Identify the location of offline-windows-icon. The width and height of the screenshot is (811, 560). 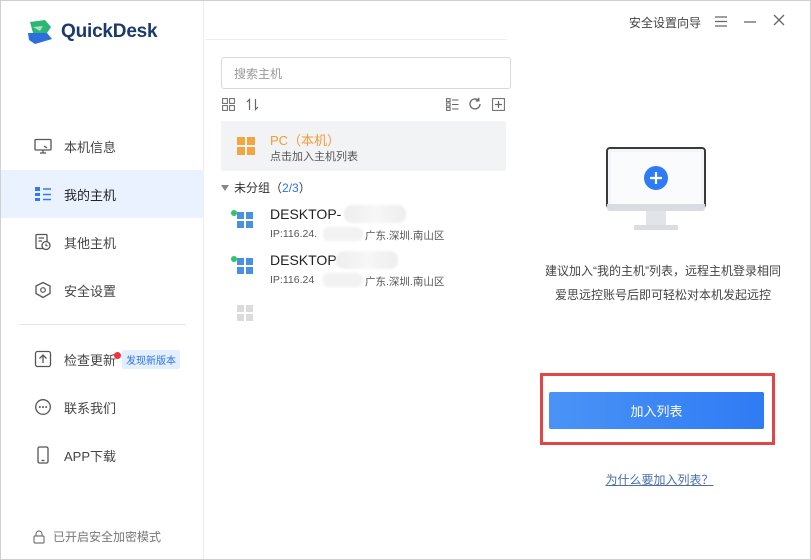
(245, 314).